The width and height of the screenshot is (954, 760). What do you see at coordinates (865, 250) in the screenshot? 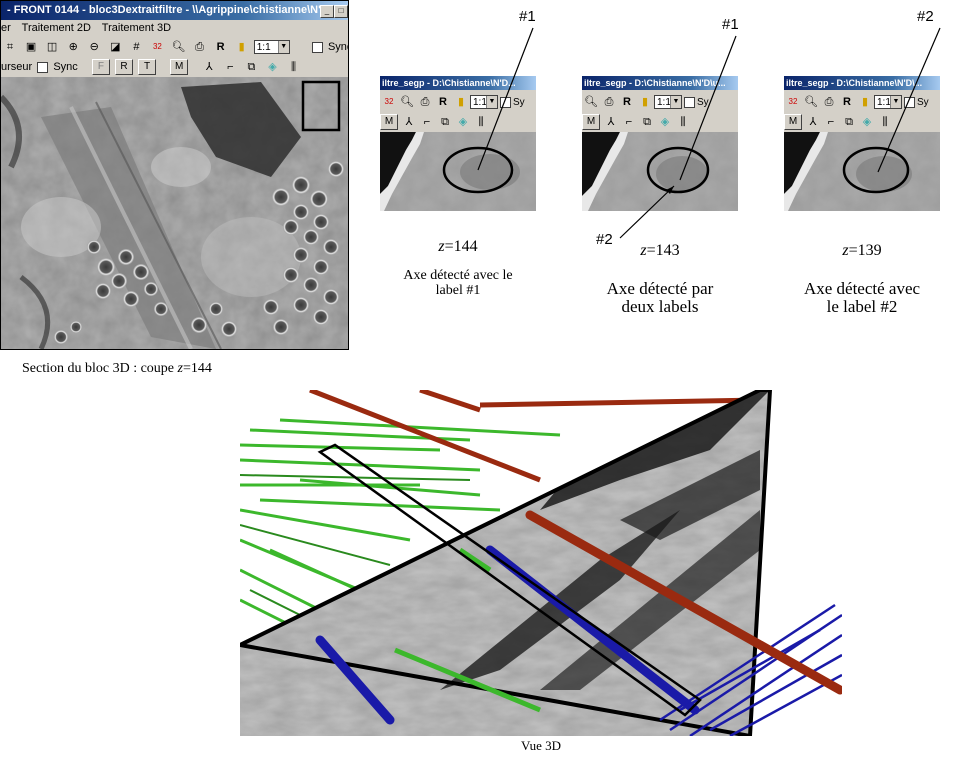
I see `slice-3-z-value: =139` at bounding box center [865, 250].